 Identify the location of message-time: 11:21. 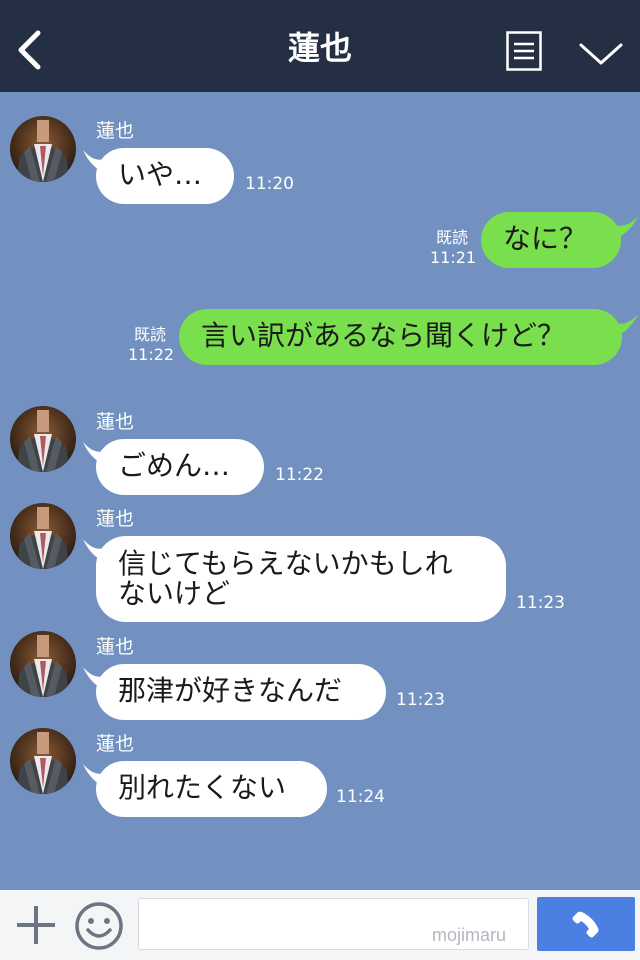
(453, 257).